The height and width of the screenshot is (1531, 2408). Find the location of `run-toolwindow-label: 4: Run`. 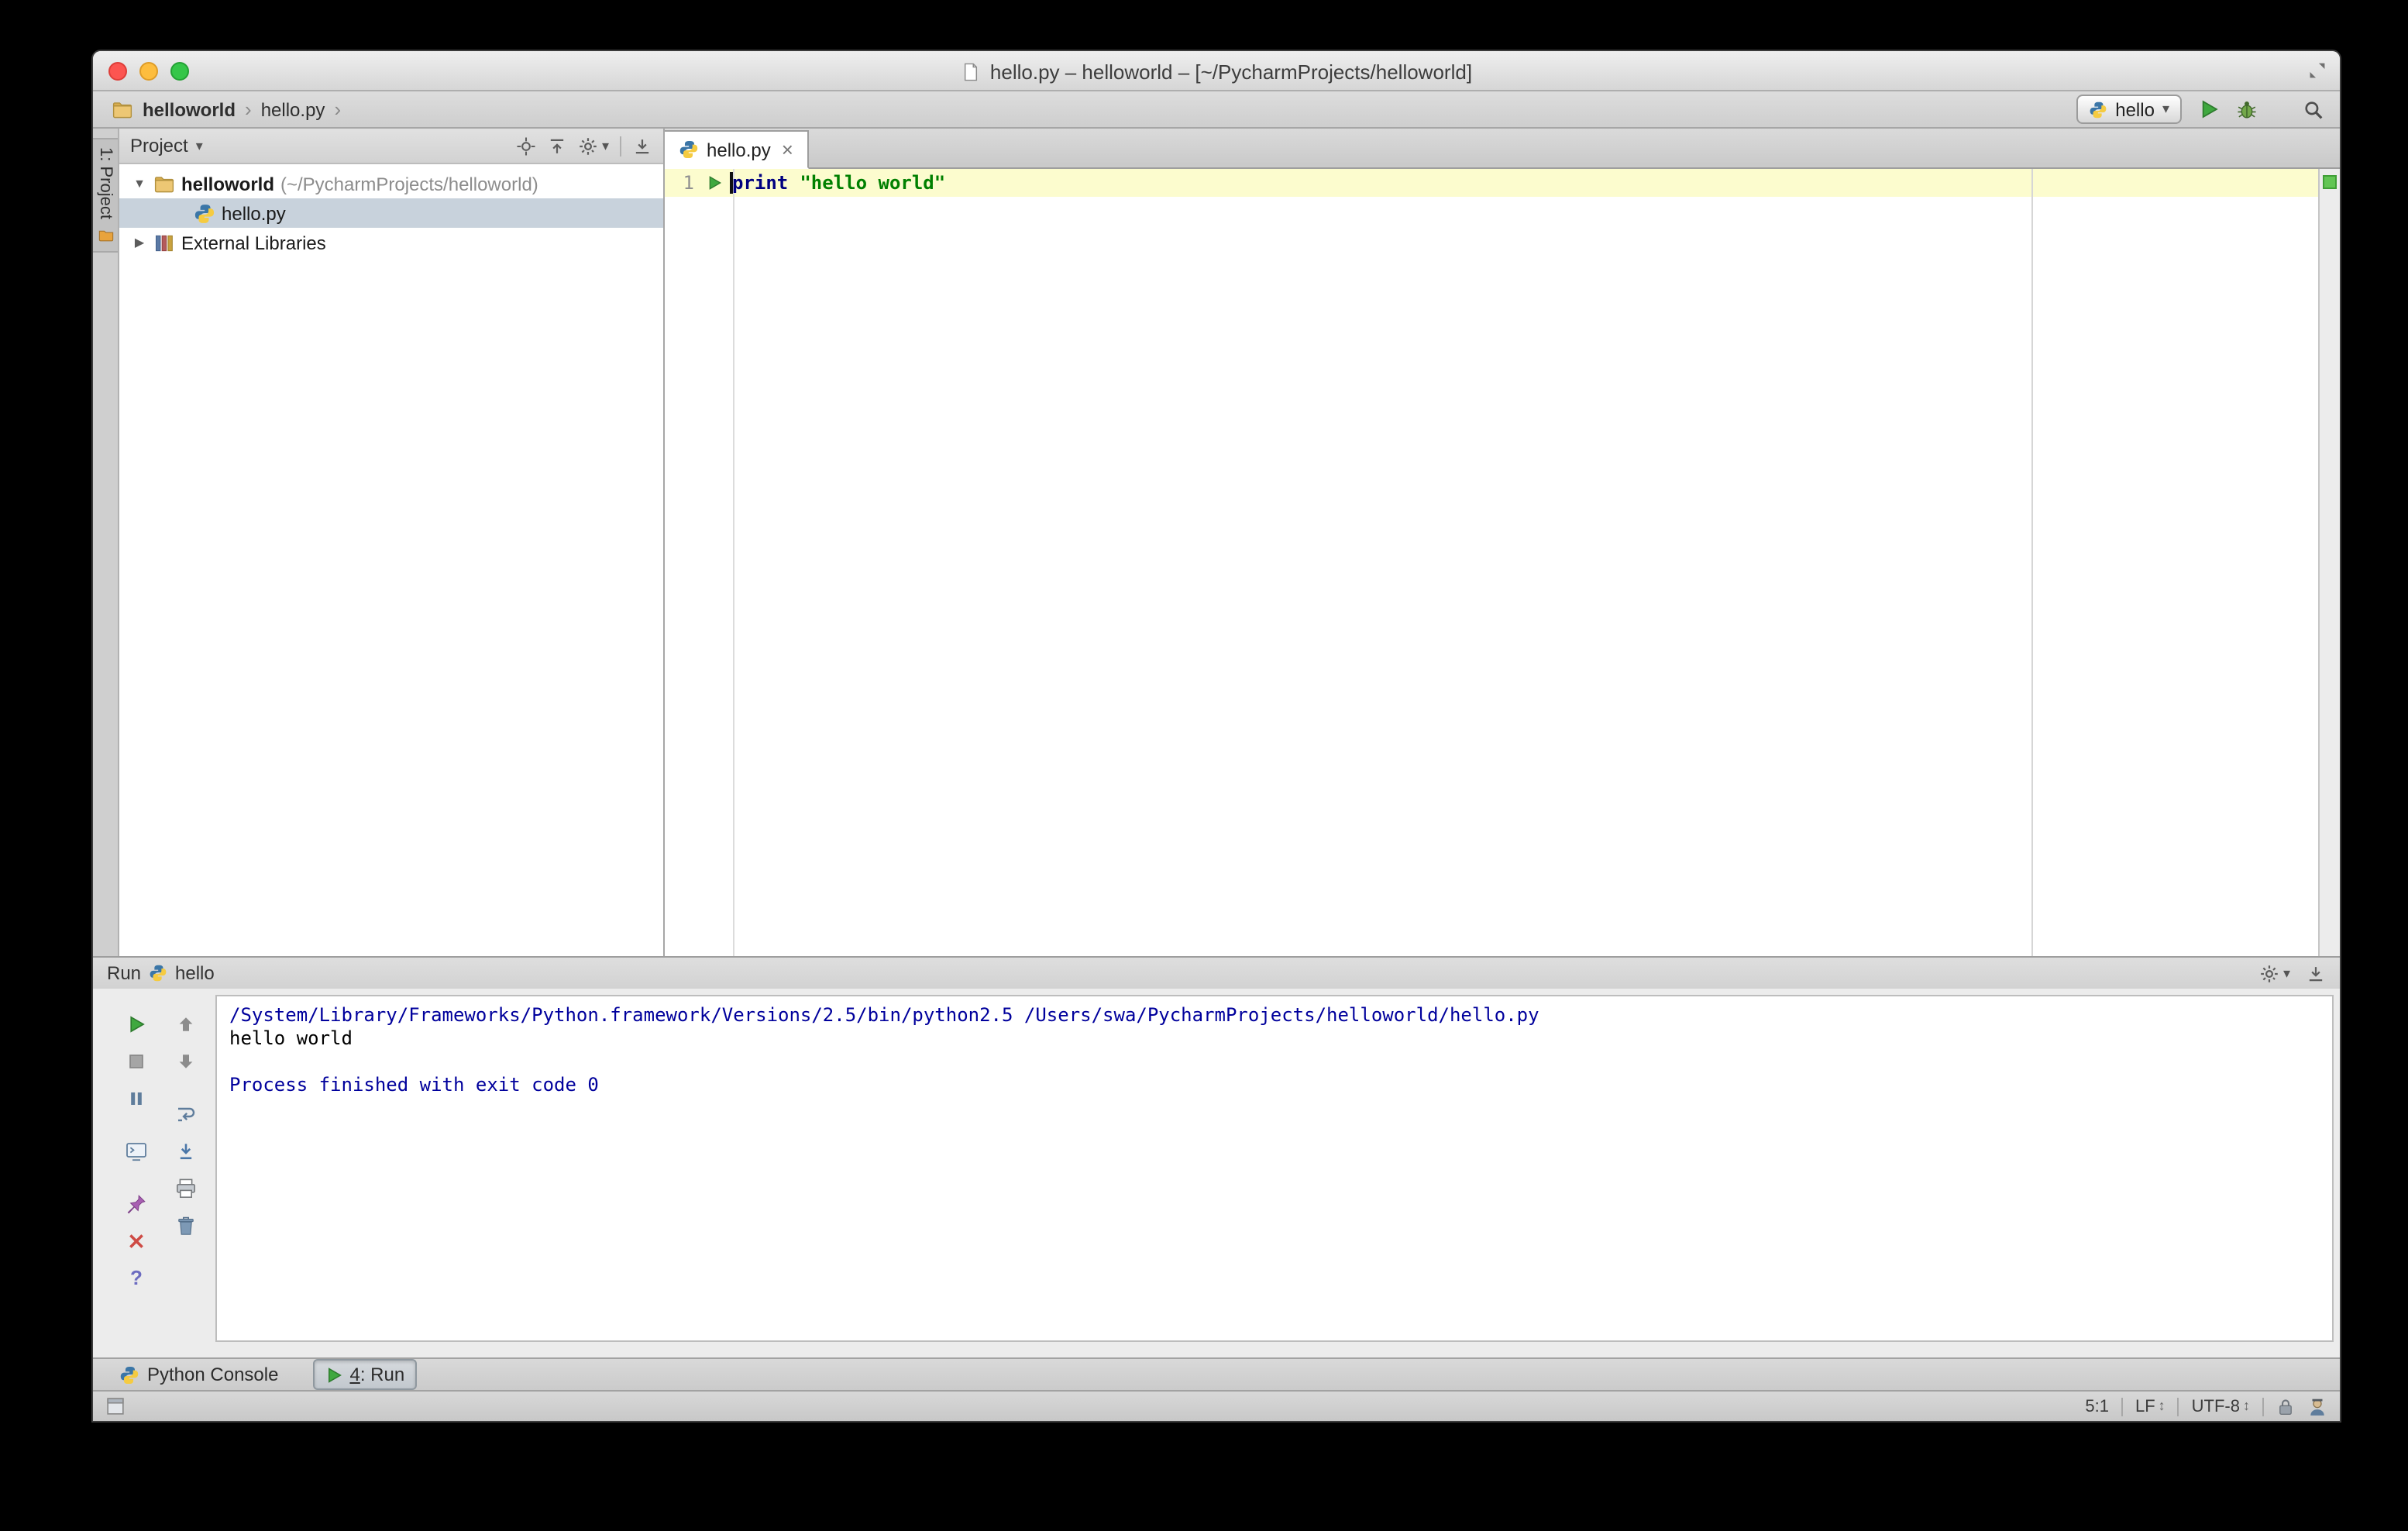

run-toolwindow-label: 4: Run is located at coordinates (376, 1374).